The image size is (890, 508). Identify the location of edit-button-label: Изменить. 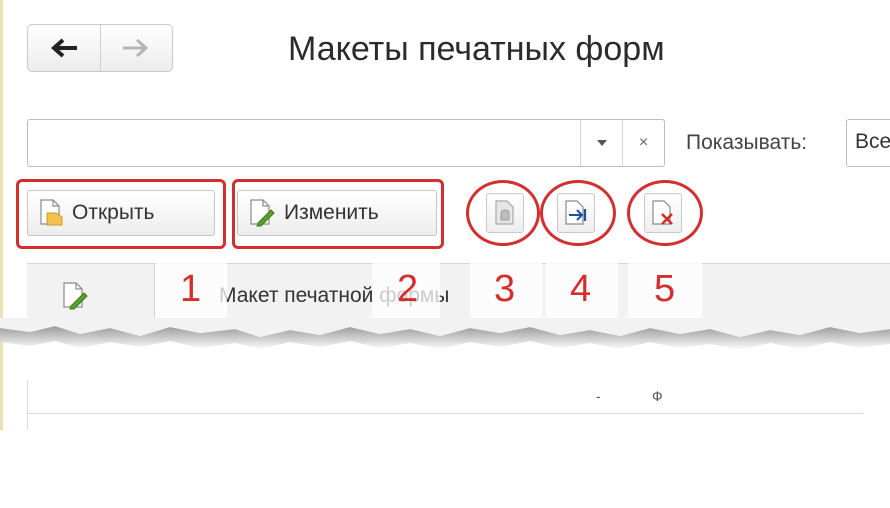
(331, 212).